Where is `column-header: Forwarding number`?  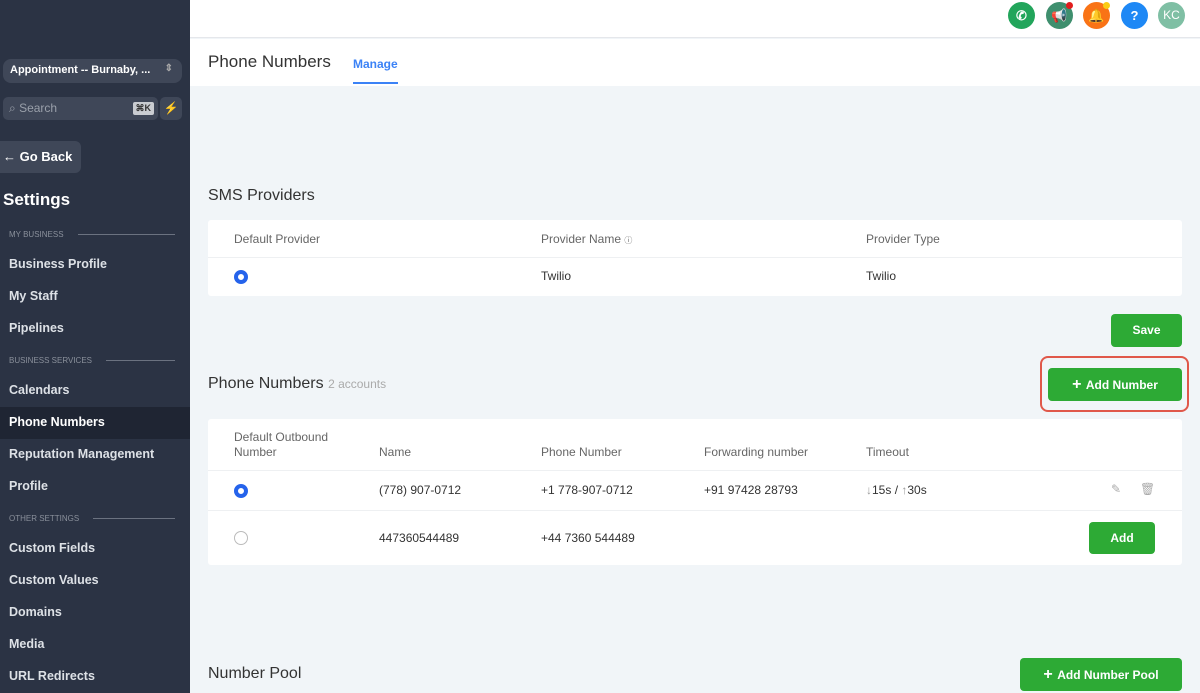 column-header: Forwarding number is located at coordinates (756, 452).